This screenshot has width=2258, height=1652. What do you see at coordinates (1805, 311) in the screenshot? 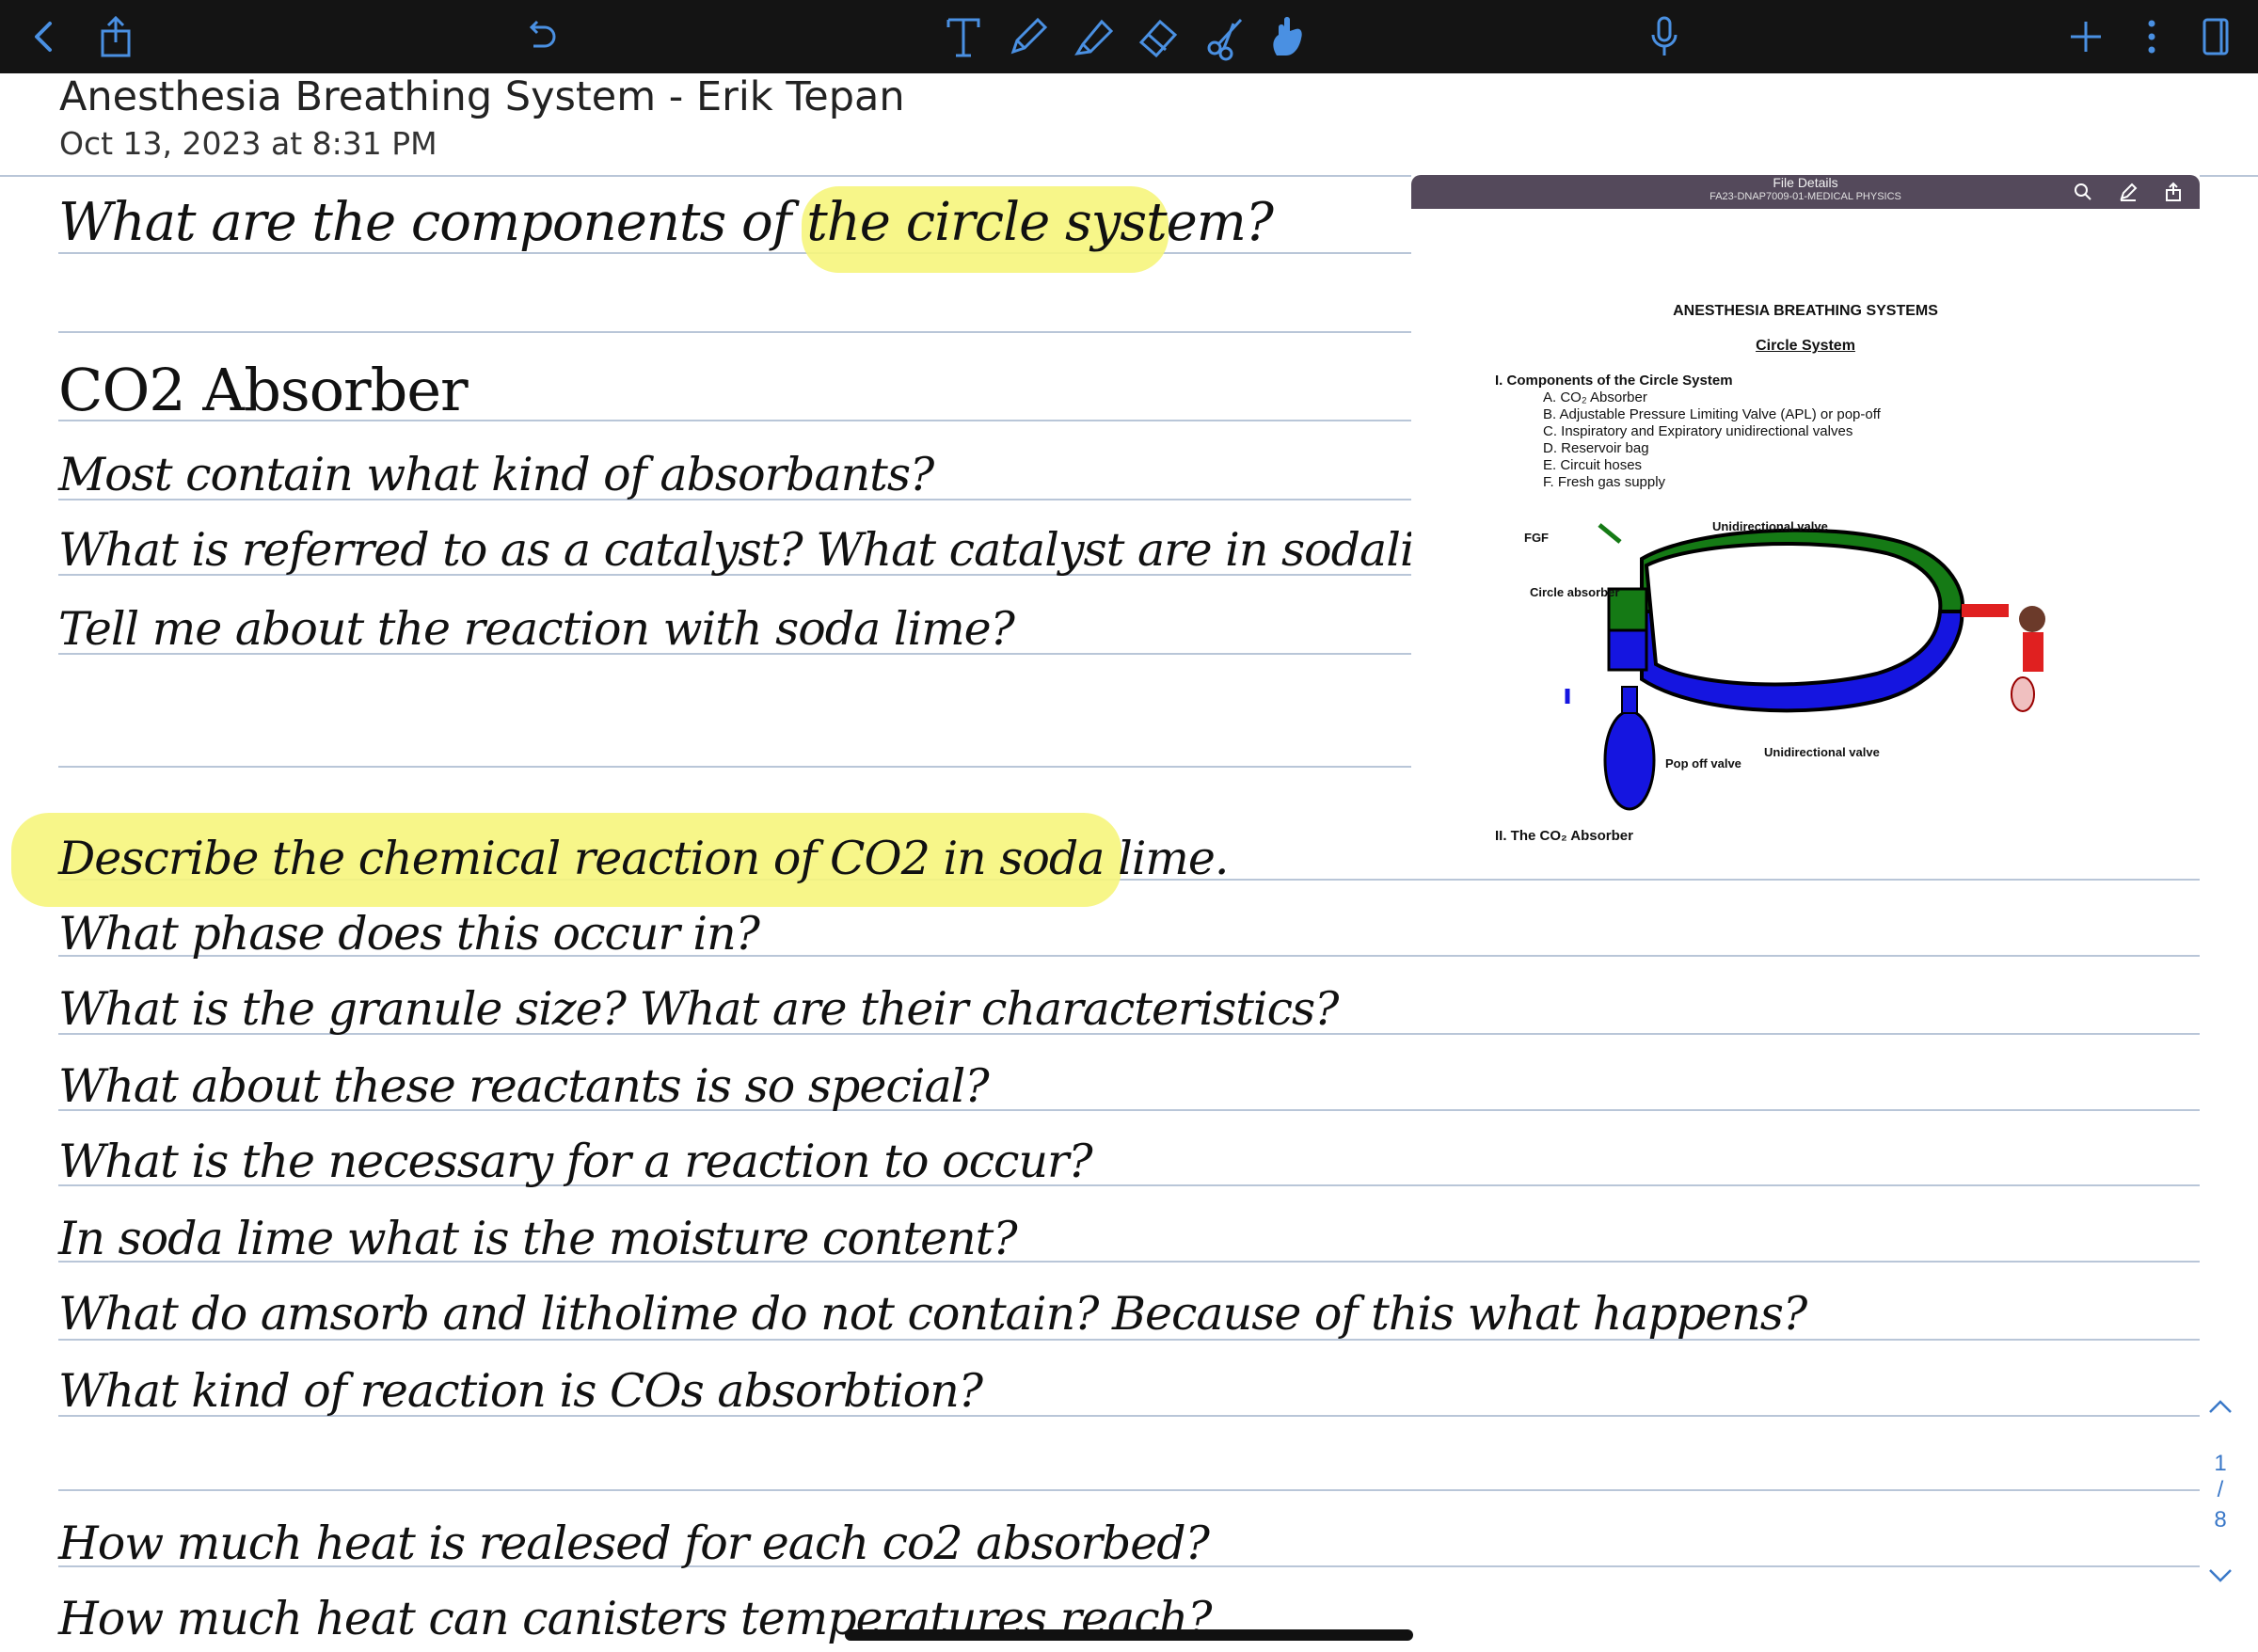
I see `doc-title: ANESTHESIA BREATHING SYSTEMS` at bounding box center [1805, 311].